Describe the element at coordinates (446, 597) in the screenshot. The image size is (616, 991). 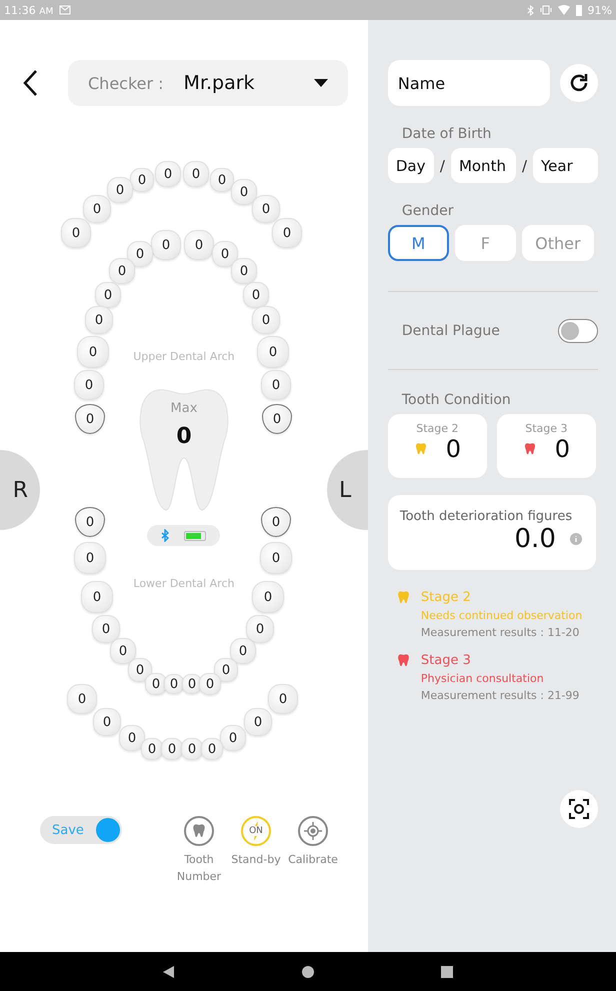
I see `legend-title: Stage 2` at that location.